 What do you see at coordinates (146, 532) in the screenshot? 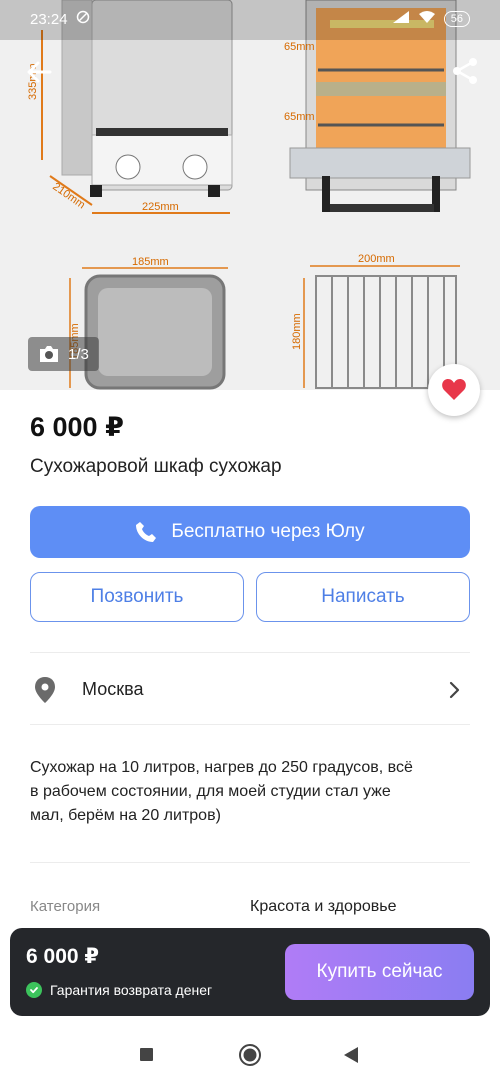
I see `phone-icon` at bounding box center [146, 532].